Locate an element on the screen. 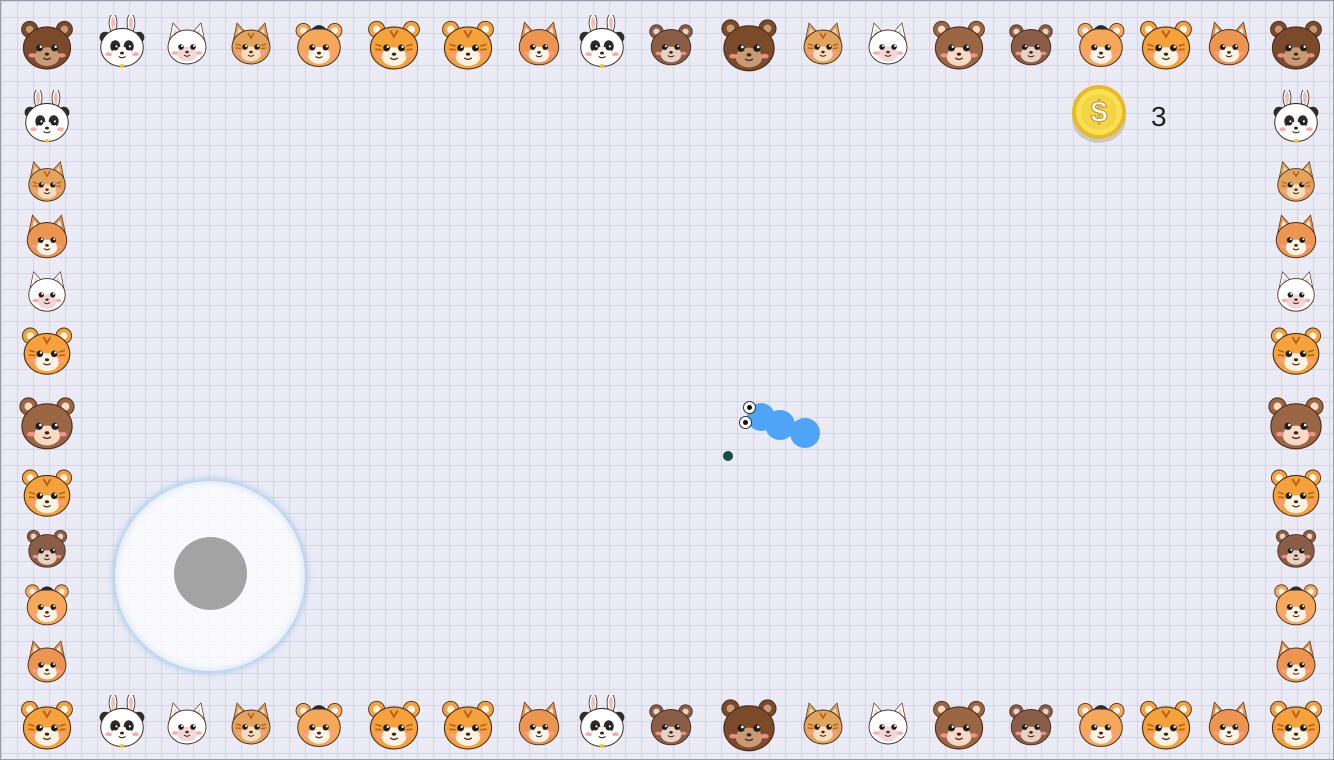 The image size is (1334, 760). snake-eye-bottom is located at coordinates (745, 422).